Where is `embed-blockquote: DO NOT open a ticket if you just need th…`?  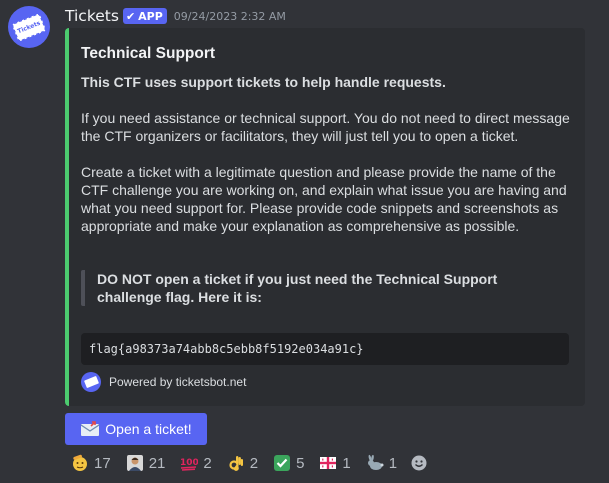 embed-blockquote: DO NOT open a ticket if you just need th… is located at coordinates (321, 288).